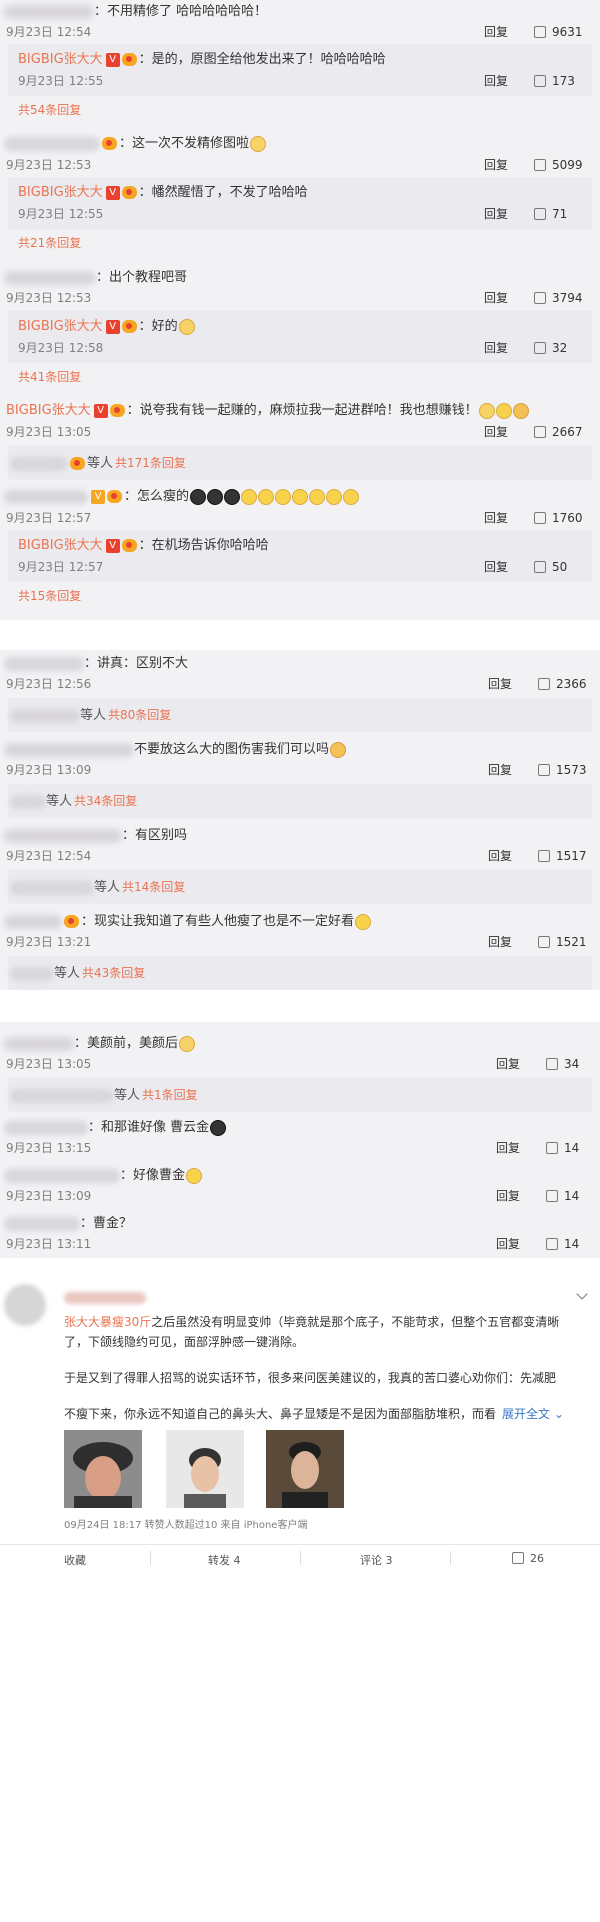  What do you see at coordinates (550, 214) in the screenshot?
I see `like-button: 71` at bounding box center [550, 214].